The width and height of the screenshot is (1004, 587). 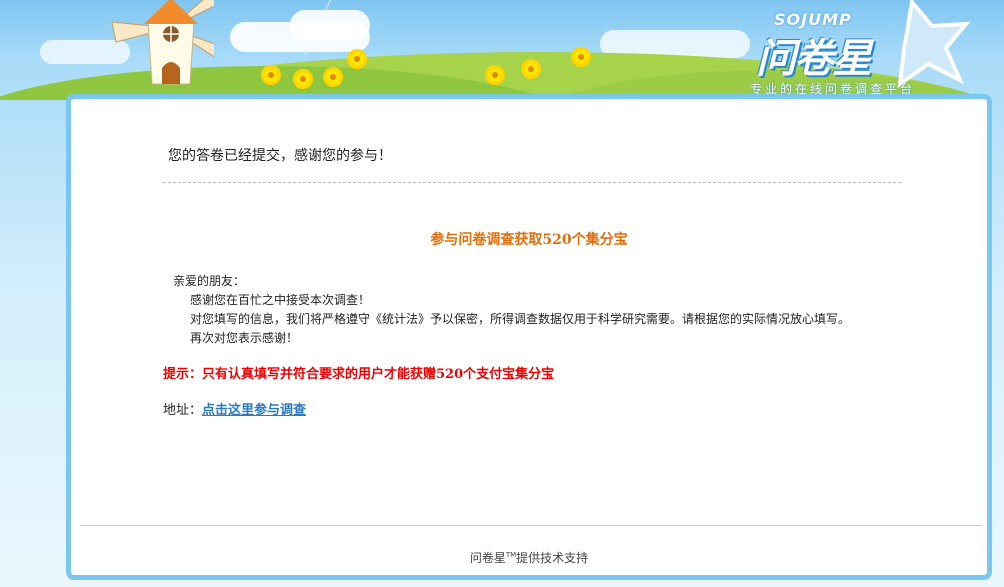 I want to click on windmill-icon, so click(x=162, y=42).